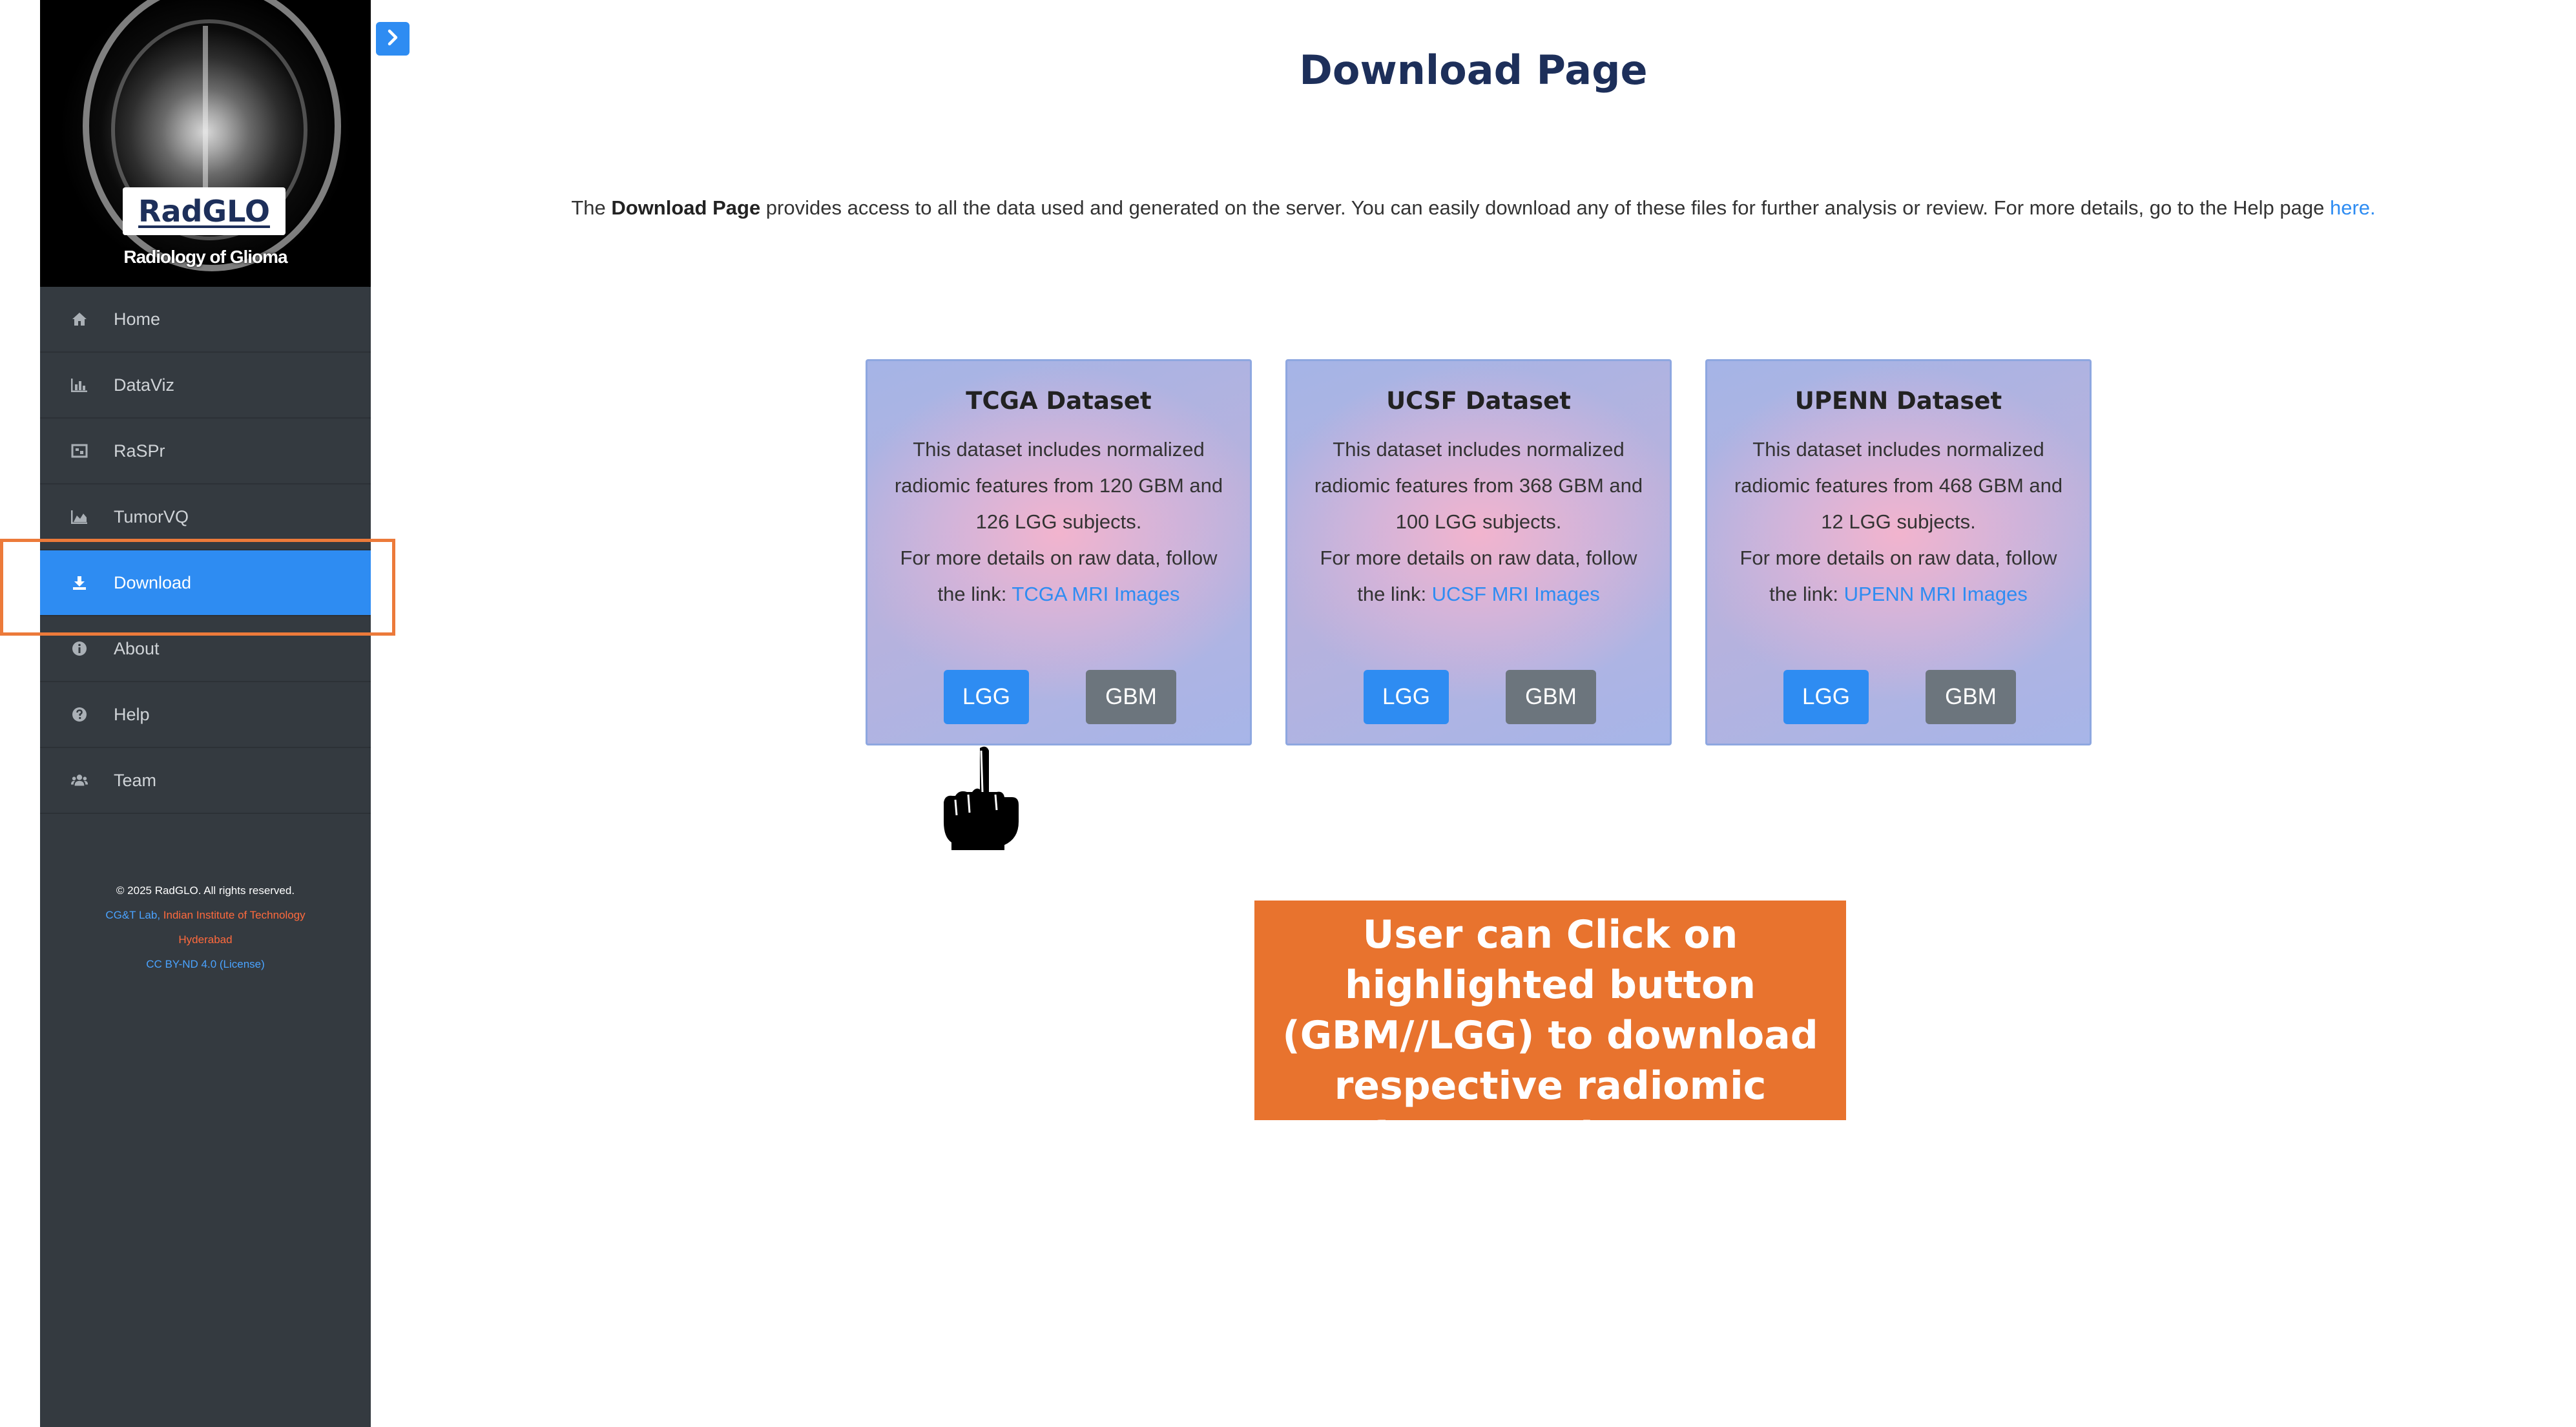 Image resolution: width=2576 pixels, height=1427 pixels. What do you see at coordinates (1516, 594) in the screenshot?
I see `raw-data-link: UCSF MRI Images` at bounding box center [1516, 594].